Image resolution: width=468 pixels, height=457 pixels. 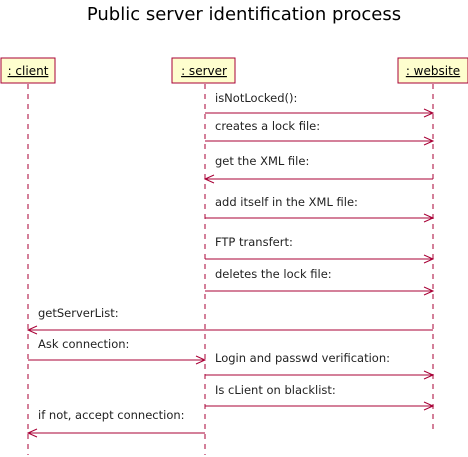 What do you see at coordinates (262, 161) in the screenshot?
I see `message-label: get the XML file:` at bounding box center [262, 161].